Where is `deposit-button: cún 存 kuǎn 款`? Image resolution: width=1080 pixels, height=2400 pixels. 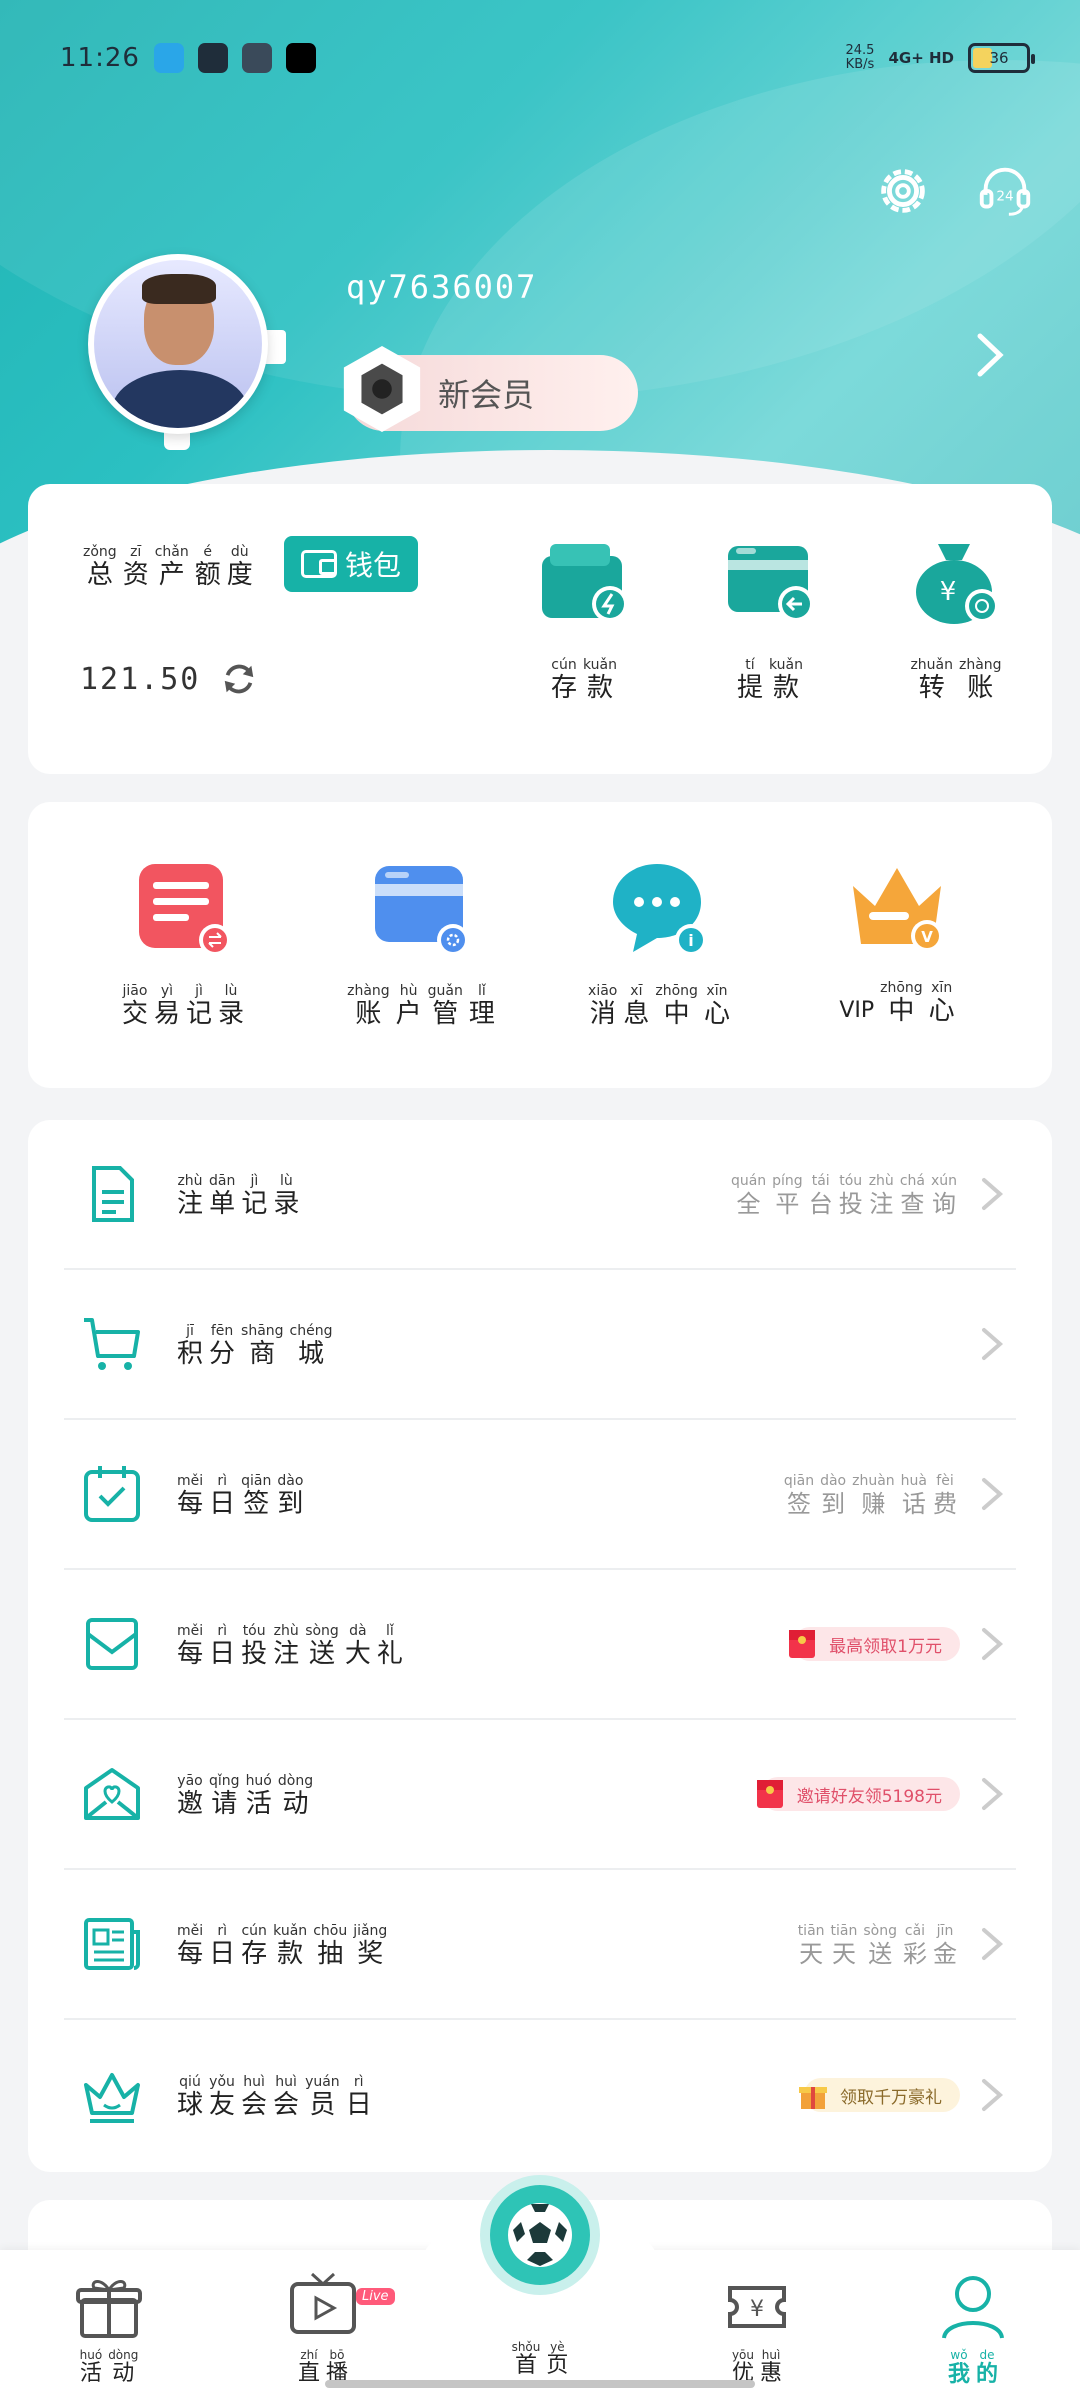
deposit-button: cún 存 kuǎn 款 is located at coordinates (584, 618).